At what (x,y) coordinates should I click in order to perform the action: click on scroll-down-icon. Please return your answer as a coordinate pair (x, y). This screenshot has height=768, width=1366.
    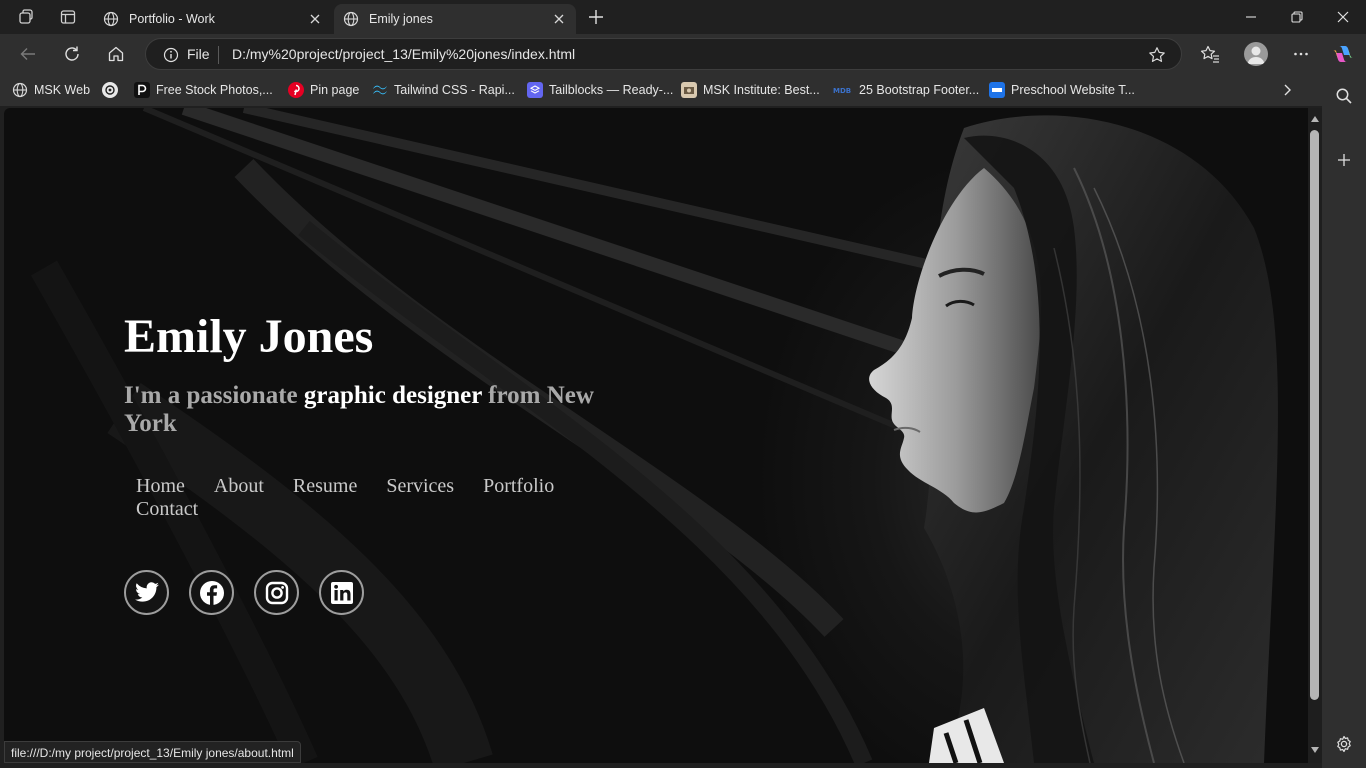
    Looking at the image, I should click on (1315, 750).